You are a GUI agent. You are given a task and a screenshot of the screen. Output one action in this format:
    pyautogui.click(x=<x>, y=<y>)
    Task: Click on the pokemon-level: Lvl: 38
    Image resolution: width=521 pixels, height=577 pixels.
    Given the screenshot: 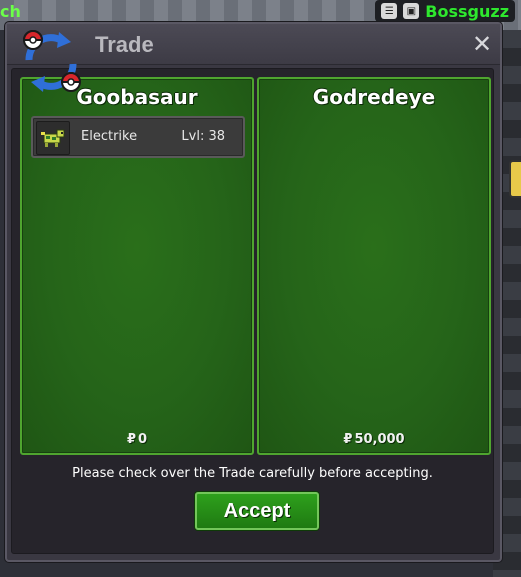 What is the action you would take?
    pyautogui.click(x=203, y=136)
    